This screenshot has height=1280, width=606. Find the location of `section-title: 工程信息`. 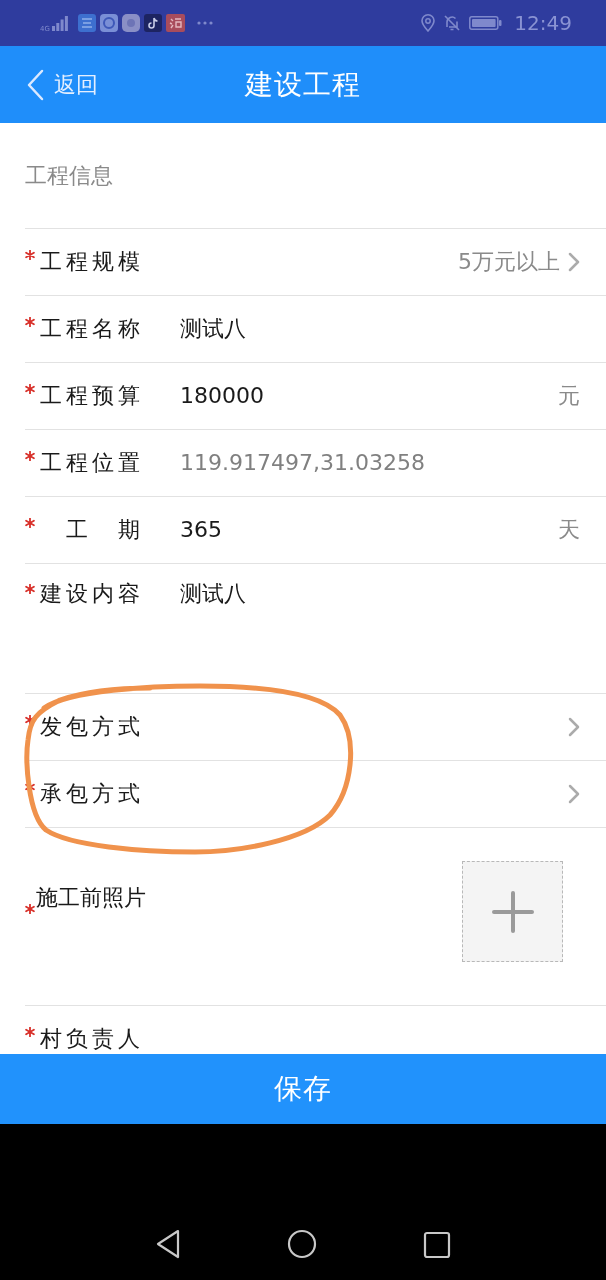

section-title: 工程信息 is located at coordinates (69, 175).